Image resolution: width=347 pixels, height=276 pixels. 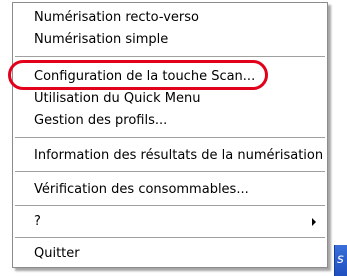 I want to click on menu-item-duplex-scan: Numérisation recto-verso, so click(x=170, y=18).